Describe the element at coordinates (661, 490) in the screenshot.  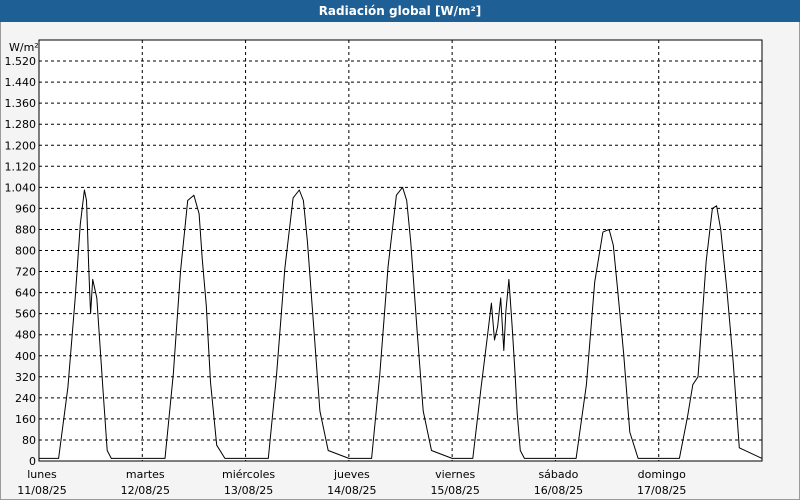
I see `x-tick-date-label: 17/08/25` at that location.